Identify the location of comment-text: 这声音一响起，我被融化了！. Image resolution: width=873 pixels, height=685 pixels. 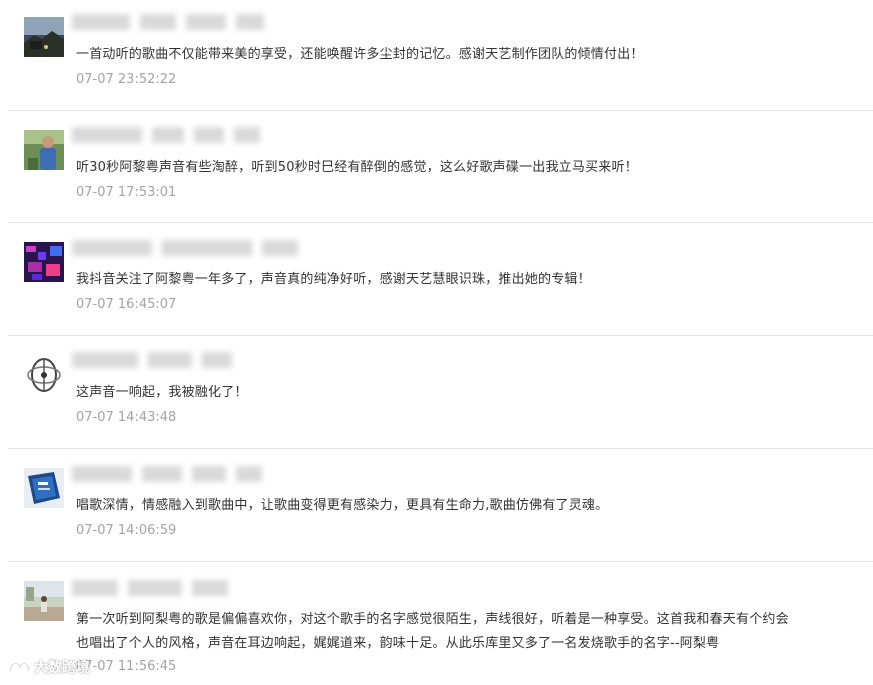
(162, 392).